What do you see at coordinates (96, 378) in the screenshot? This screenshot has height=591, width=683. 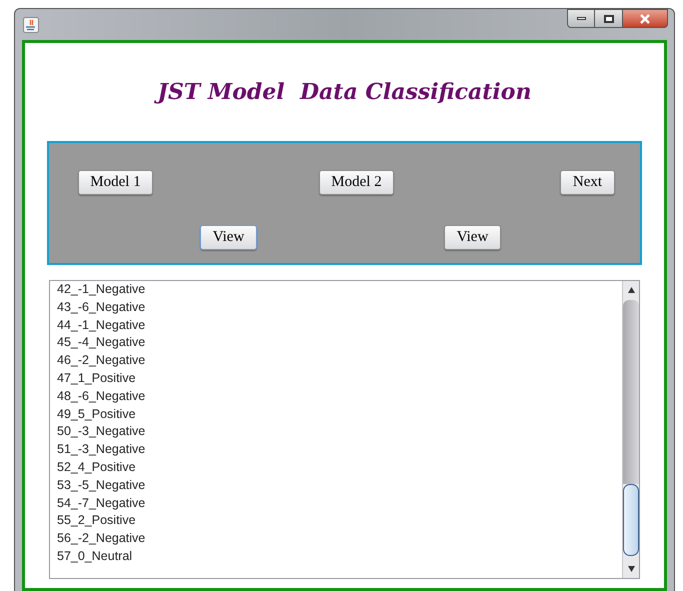 I see `result-line: 47_1_Positive` at bounding box center [96, 378].